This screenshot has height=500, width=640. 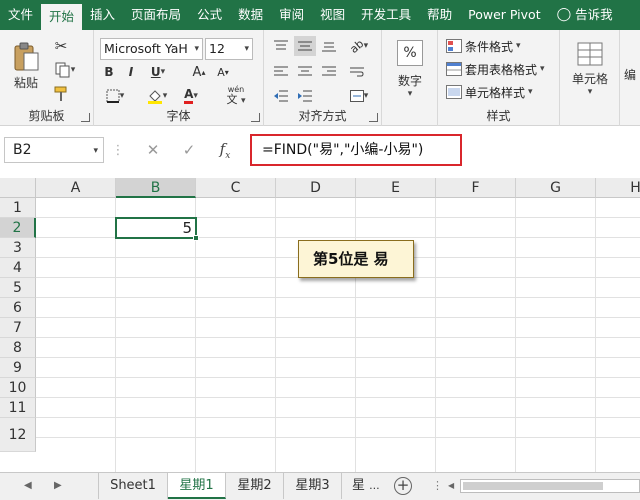 I want to click on column-header-a: A, so click(x=76, y=188).